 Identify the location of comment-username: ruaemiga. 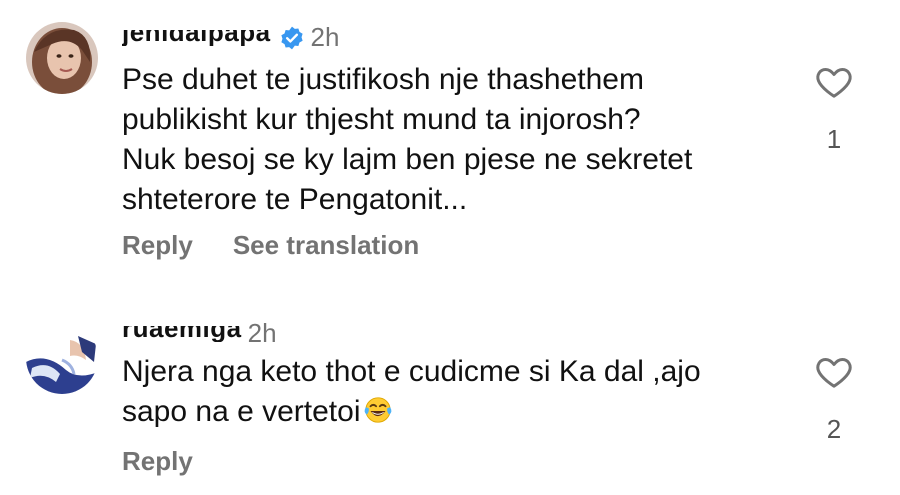
(182, 334).